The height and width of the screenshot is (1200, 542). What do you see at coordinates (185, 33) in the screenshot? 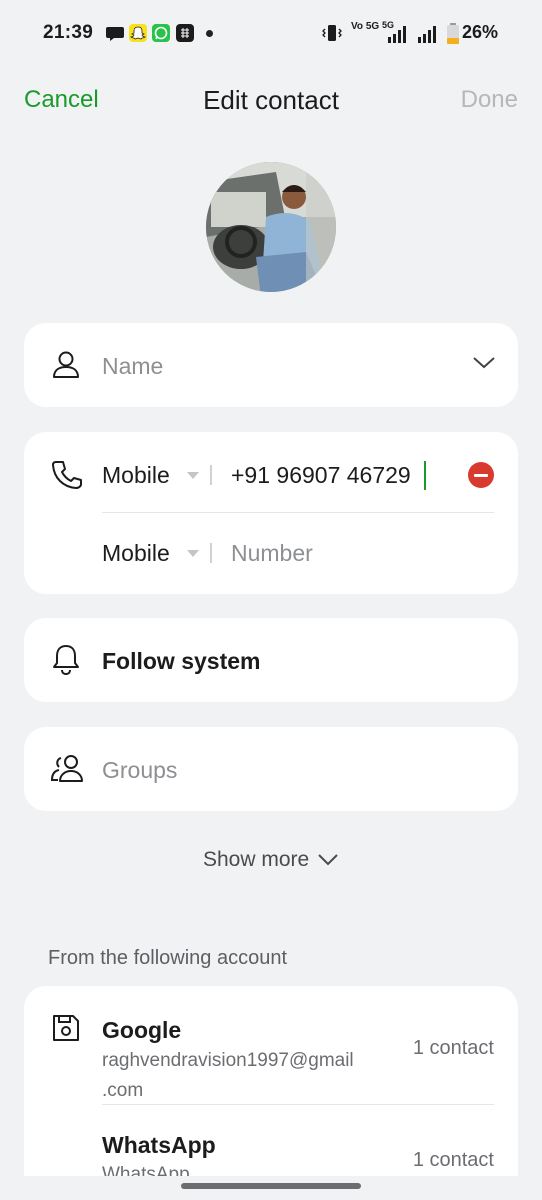
I see `threads-icon` at bounding box center [185, 33].